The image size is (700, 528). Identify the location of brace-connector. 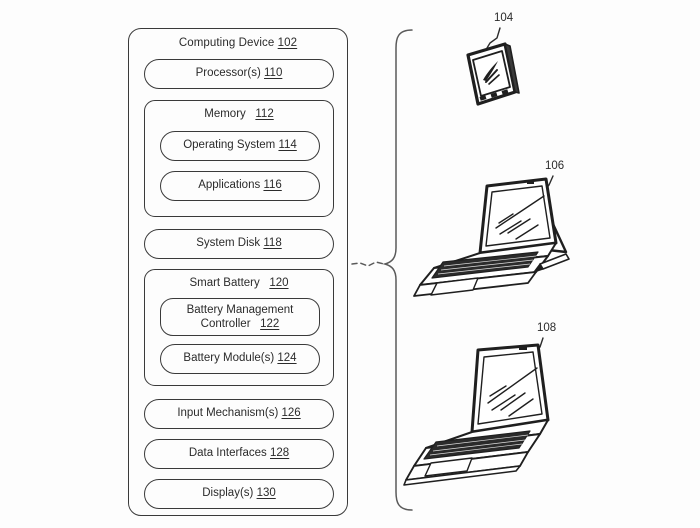
(382, 270).